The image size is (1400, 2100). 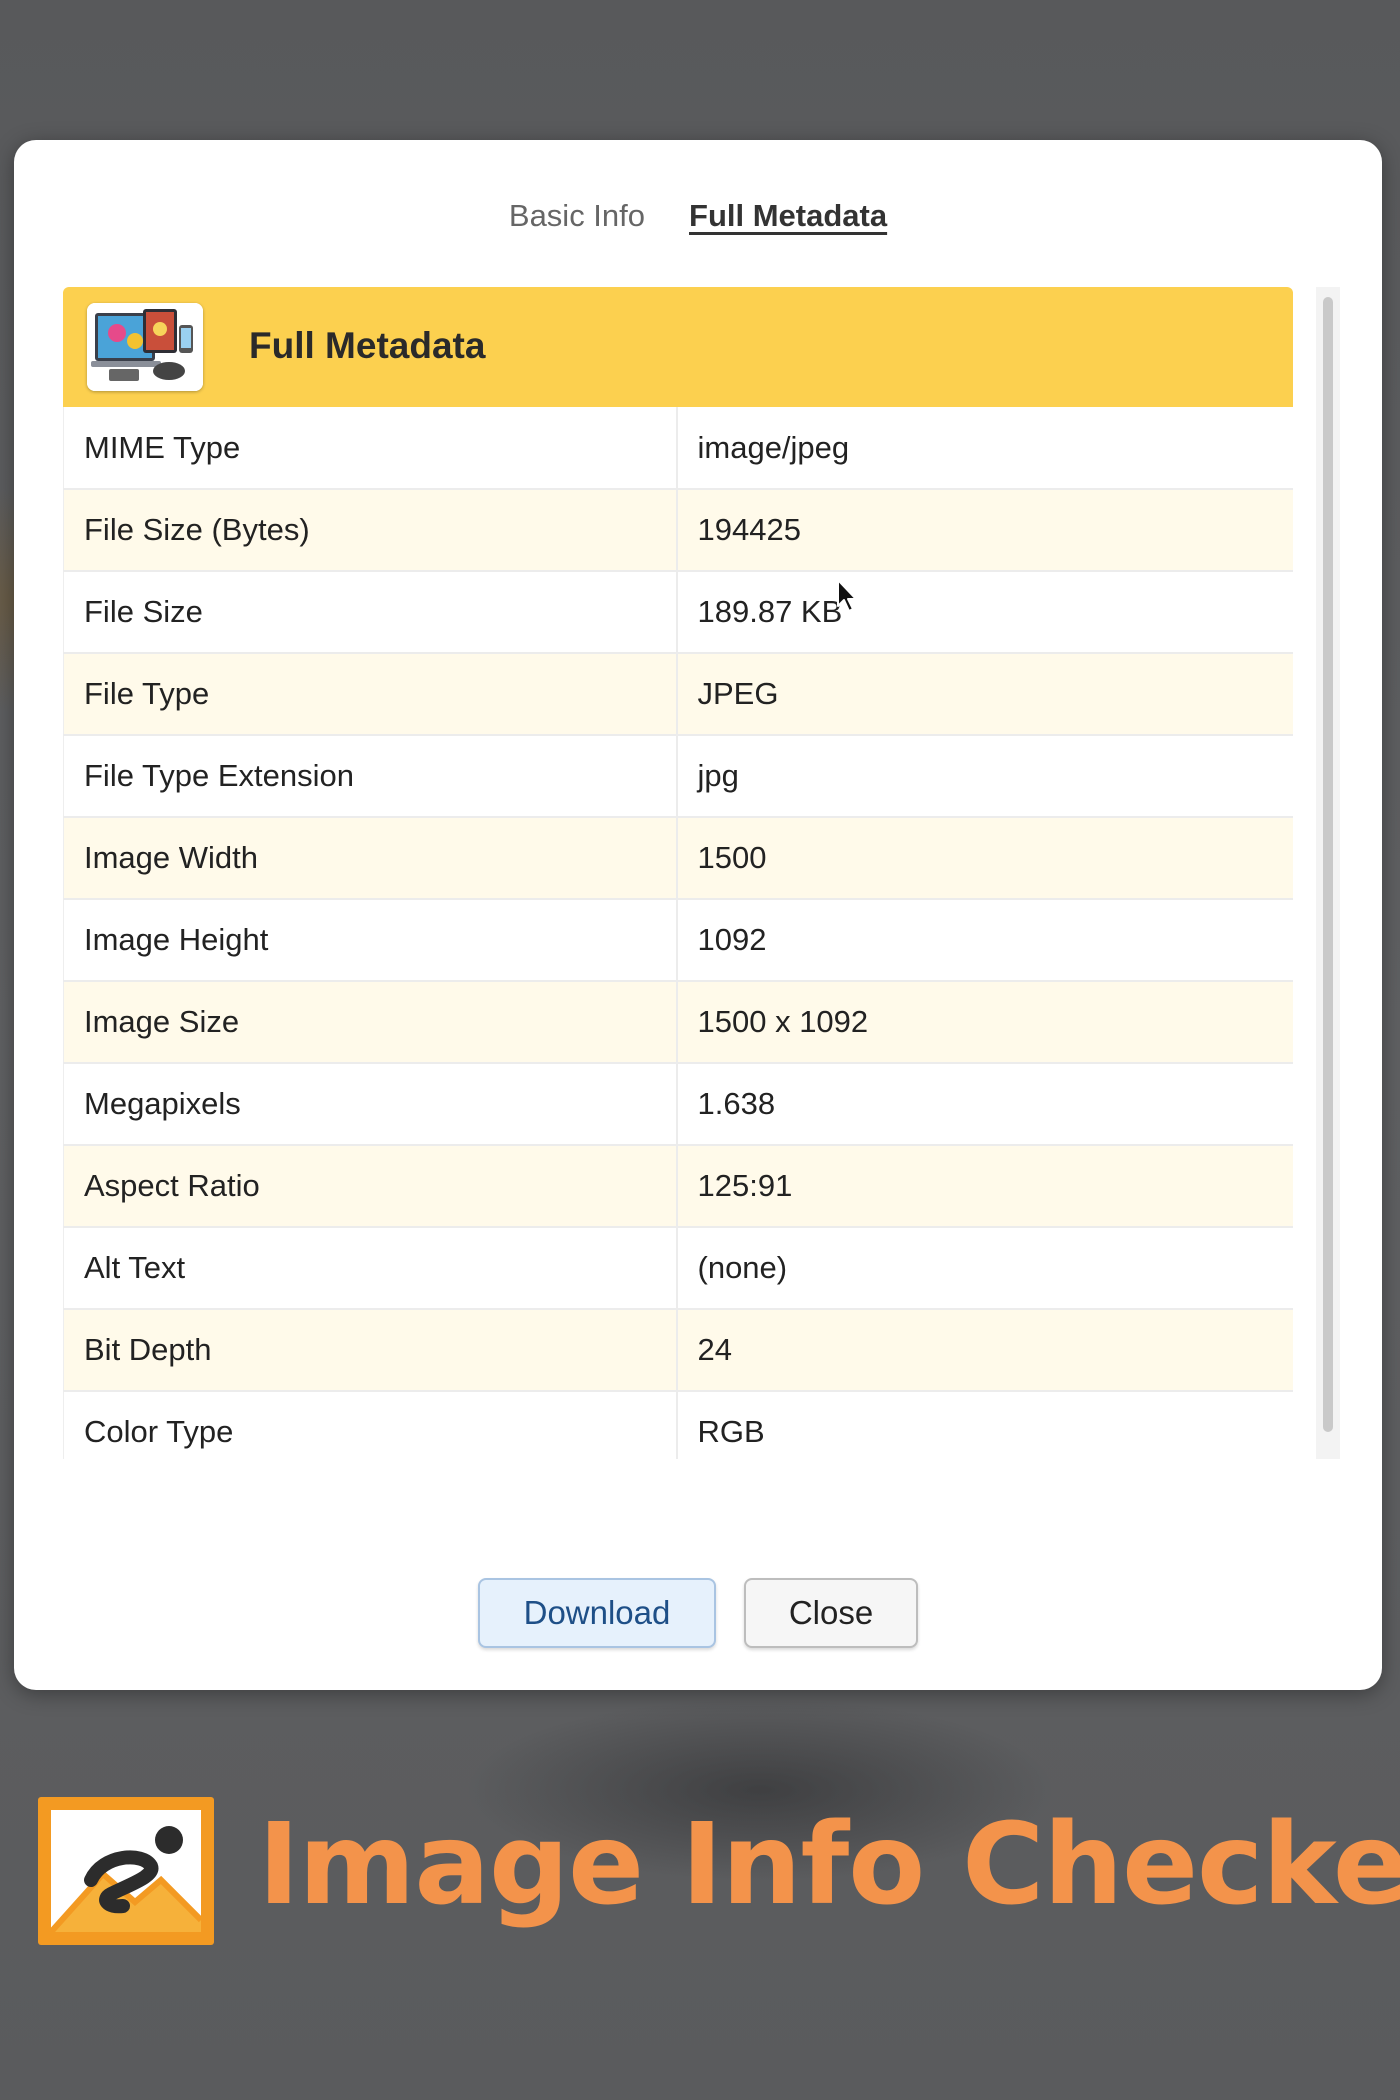 What do you see at coordinates (370, 1425) in the screenshot?
I see `metadata-key: Color Type` at bounding box center [370, 1425].